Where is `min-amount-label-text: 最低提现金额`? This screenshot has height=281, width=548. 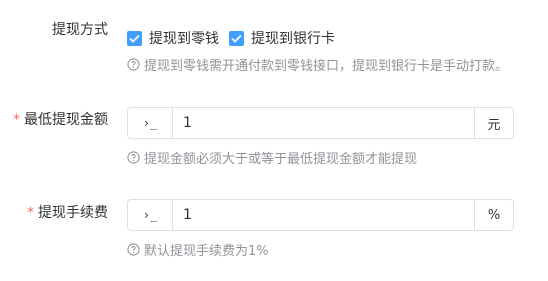
min-amount-label-text: 最低提现金额 is located at coordinates (66, 120).